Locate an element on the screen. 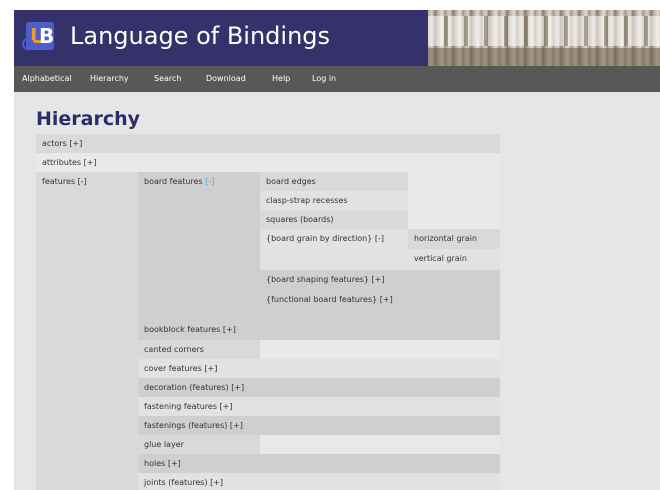 The width and height of the screenshot is (660, 490). tree-node-label: canted corners is located at coordinates (174, 349).